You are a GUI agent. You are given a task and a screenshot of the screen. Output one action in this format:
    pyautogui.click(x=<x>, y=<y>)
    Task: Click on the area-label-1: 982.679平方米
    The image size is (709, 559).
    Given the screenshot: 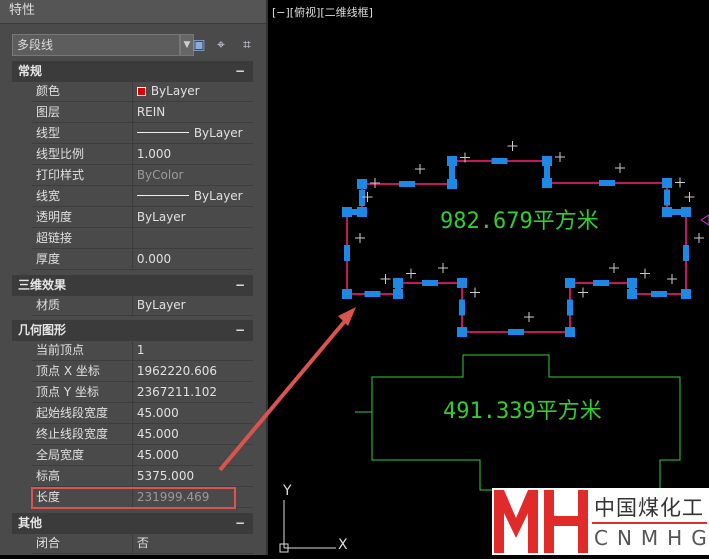 What is the action you would take?
    pyautogui.click(x=519, y=221)
    